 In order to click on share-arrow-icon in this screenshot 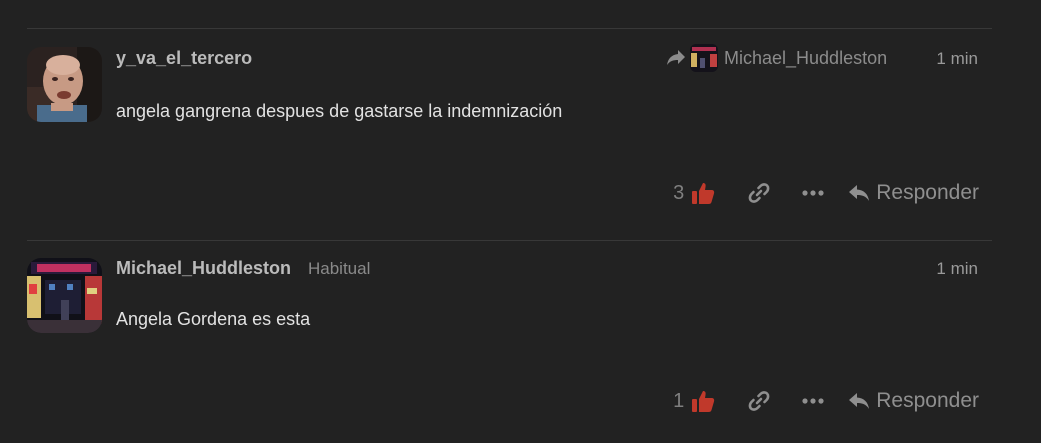, I will do `click(676, 58)`.